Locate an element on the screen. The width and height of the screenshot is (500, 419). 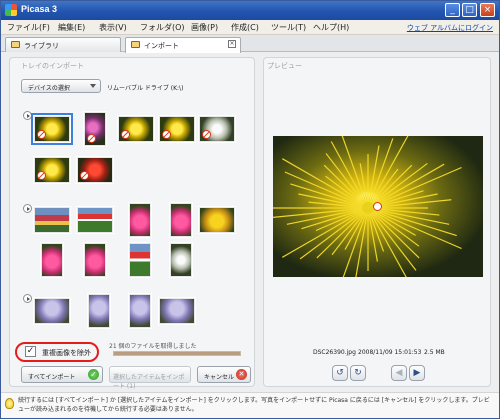
preview-datetime: 2008/11/09 15:01:53 is located at coordinates (390, 352).